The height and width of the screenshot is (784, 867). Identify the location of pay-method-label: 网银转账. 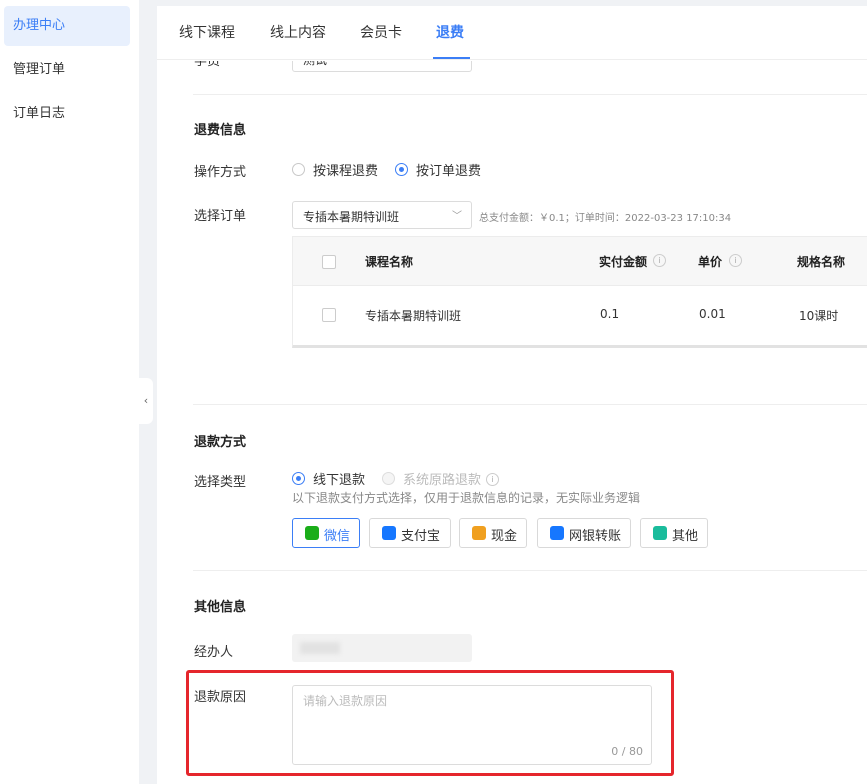
(595, 536).